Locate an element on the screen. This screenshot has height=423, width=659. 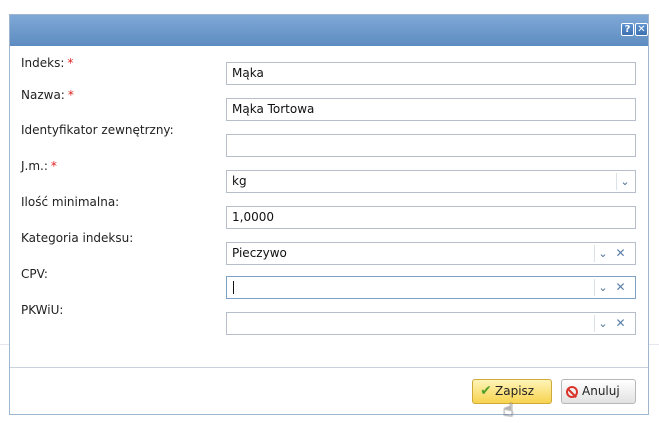
external-id-input is located at coordinates (431, 145).